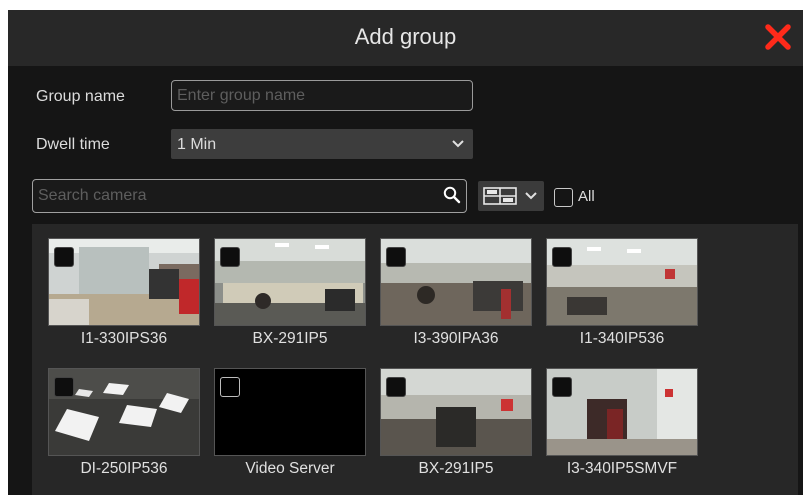 The width and height of the screenshot is (812, 495). I want to click on group-name-input, so click(322, 95).